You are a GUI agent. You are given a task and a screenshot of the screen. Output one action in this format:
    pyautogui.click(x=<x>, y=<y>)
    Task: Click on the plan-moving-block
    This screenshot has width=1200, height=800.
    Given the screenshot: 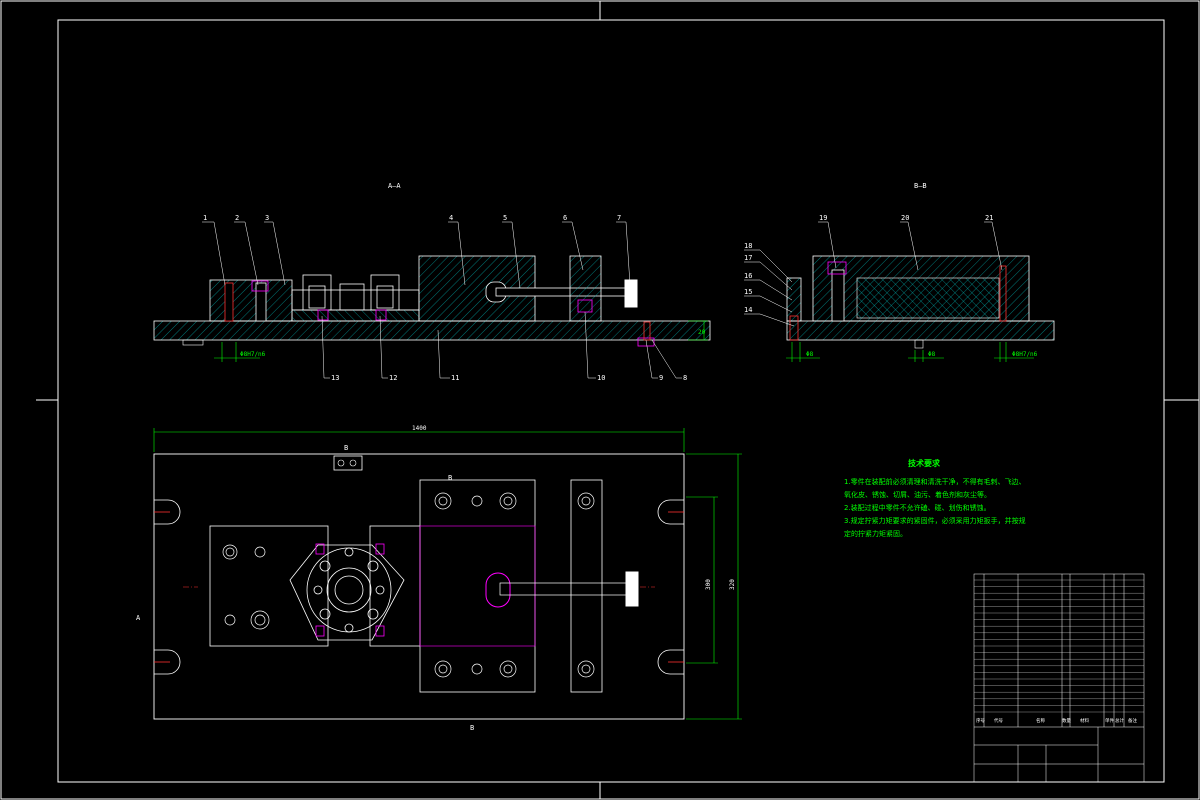 What is the action you would take?
    pyautogui.click(x=477, y=586)
    